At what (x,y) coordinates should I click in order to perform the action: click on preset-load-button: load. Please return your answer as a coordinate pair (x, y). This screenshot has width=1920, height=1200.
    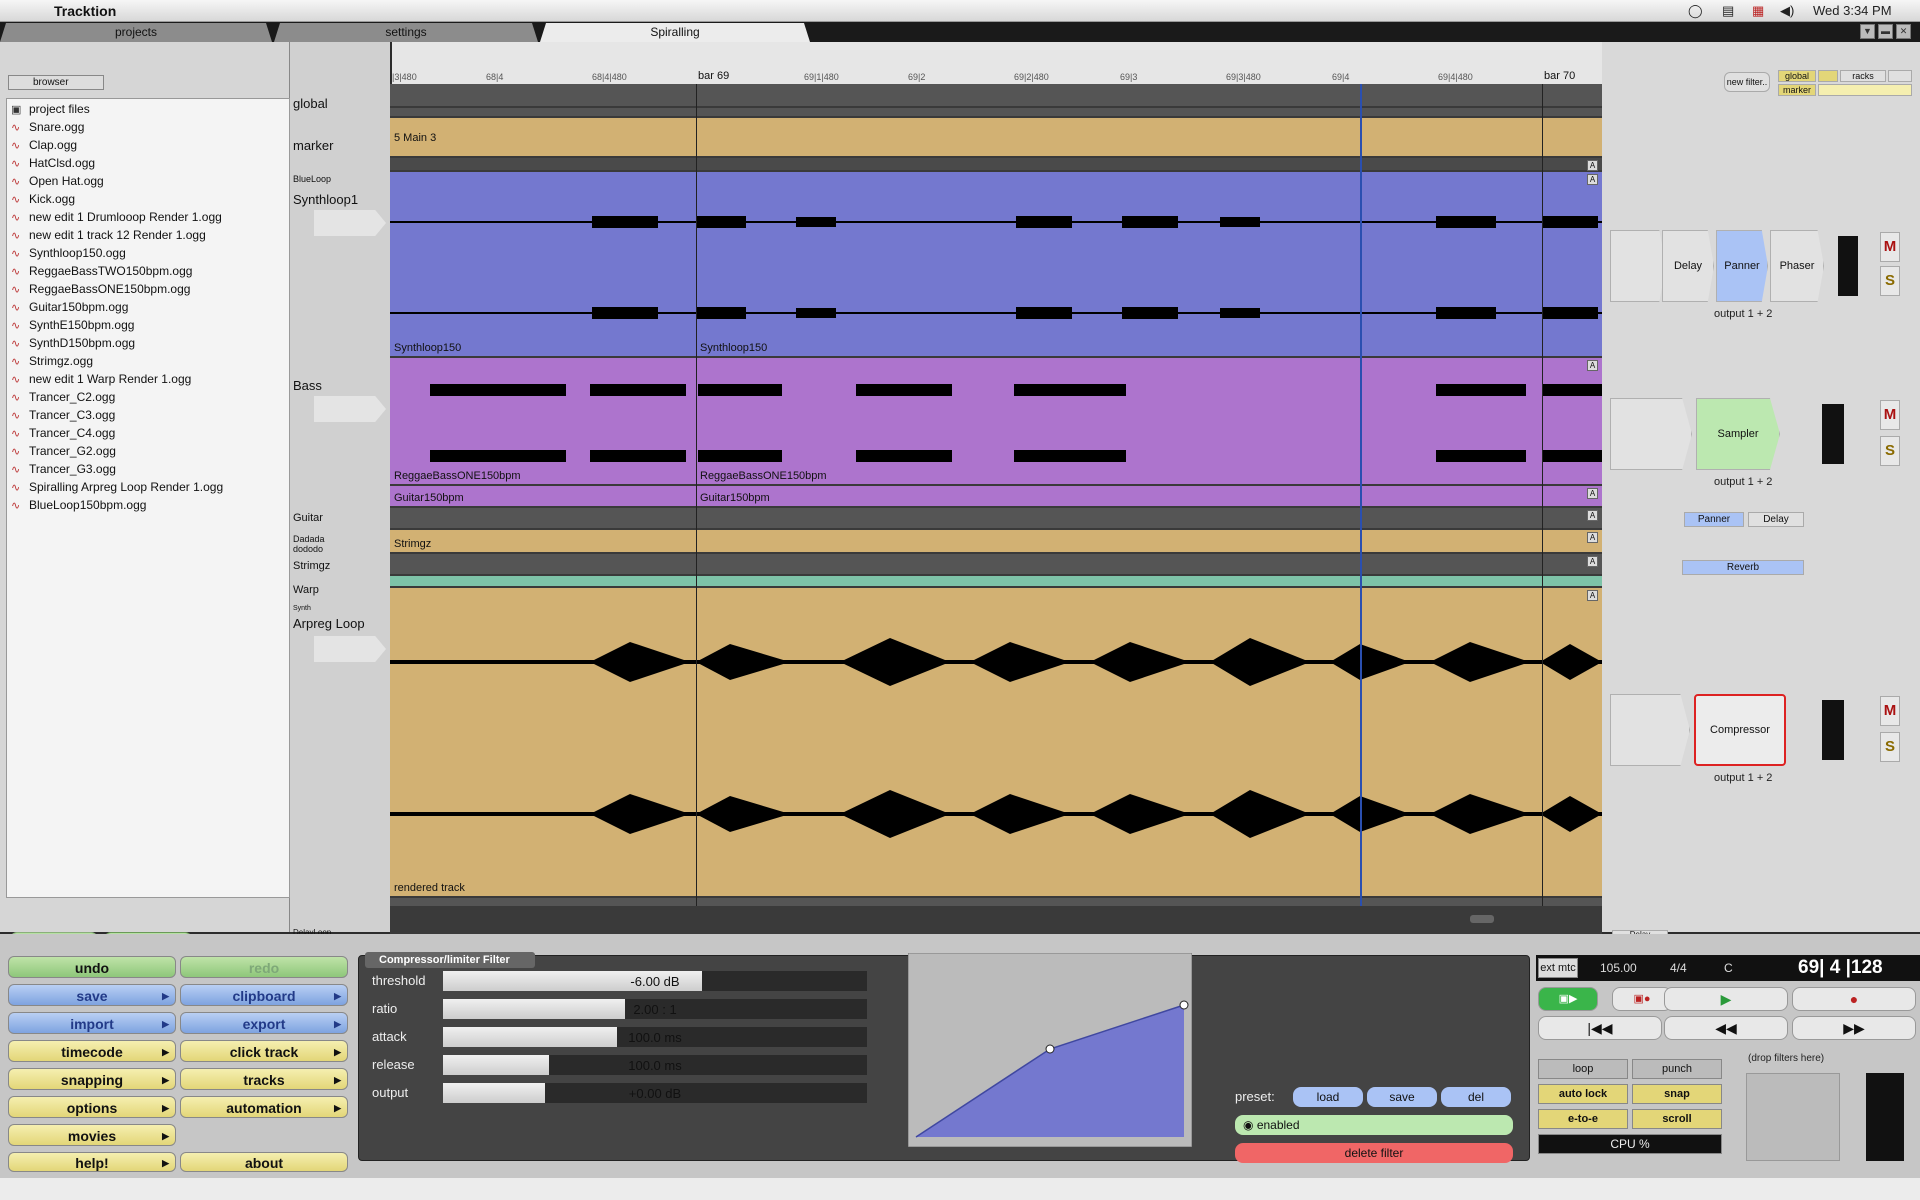
    Looking at the image, I should click on (1328, 1097).